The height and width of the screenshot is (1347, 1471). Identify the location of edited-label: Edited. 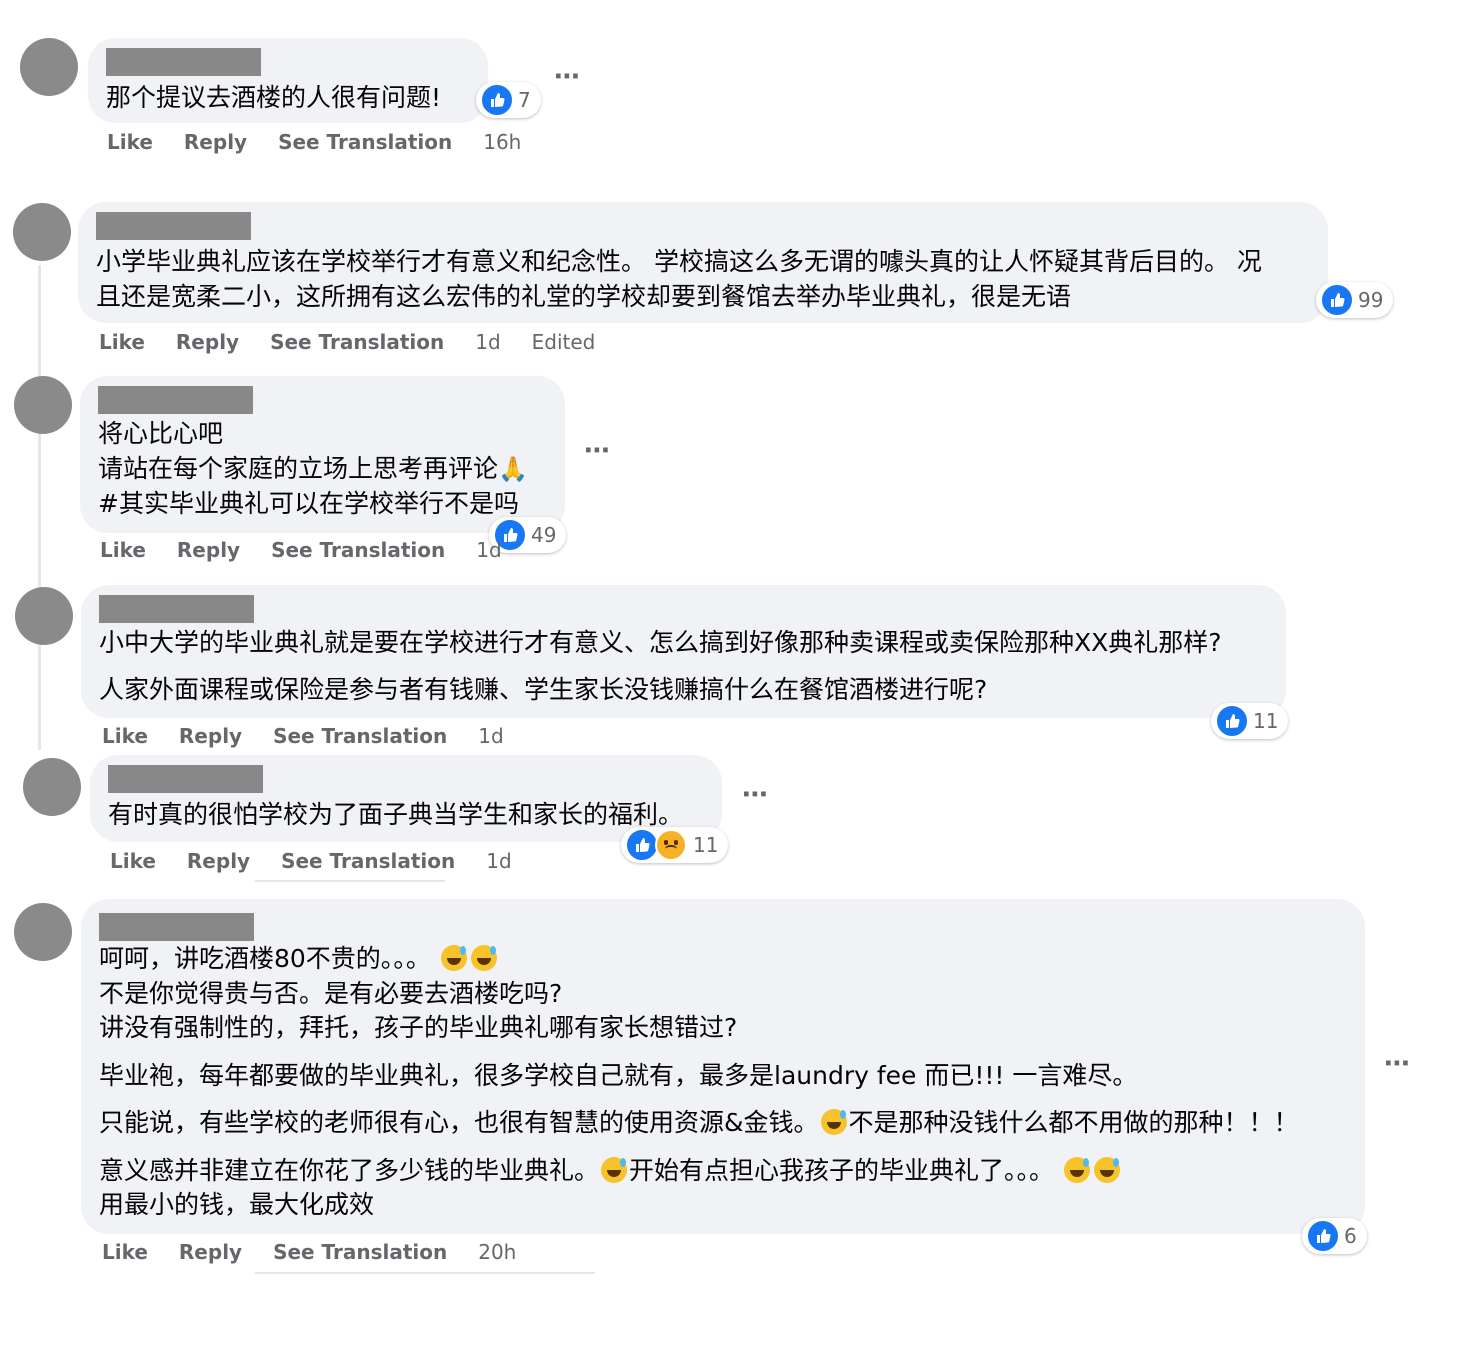
(563, 342).